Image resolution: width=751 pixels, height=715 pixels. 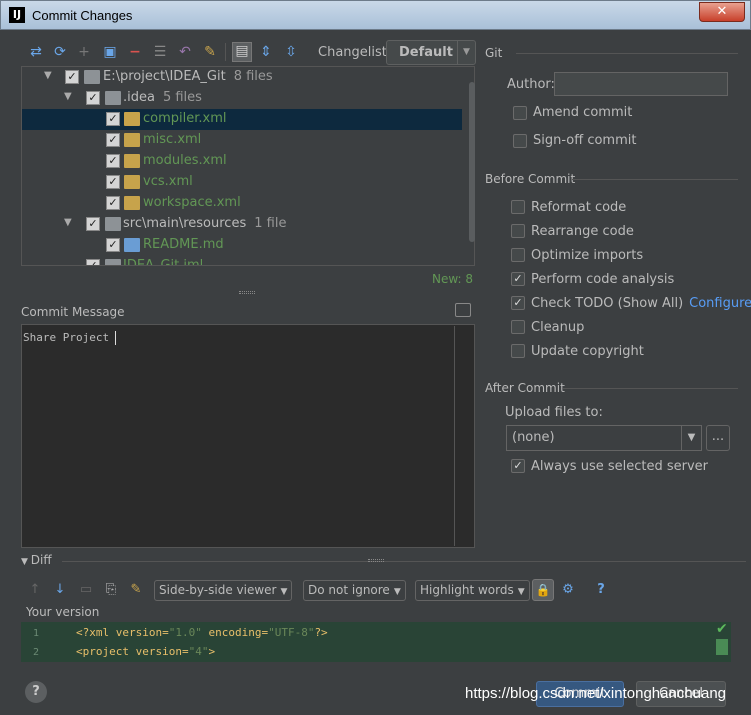 I want to click on tree-row: ✓ IDEA_Git.iml, so click(x=242, y=260).